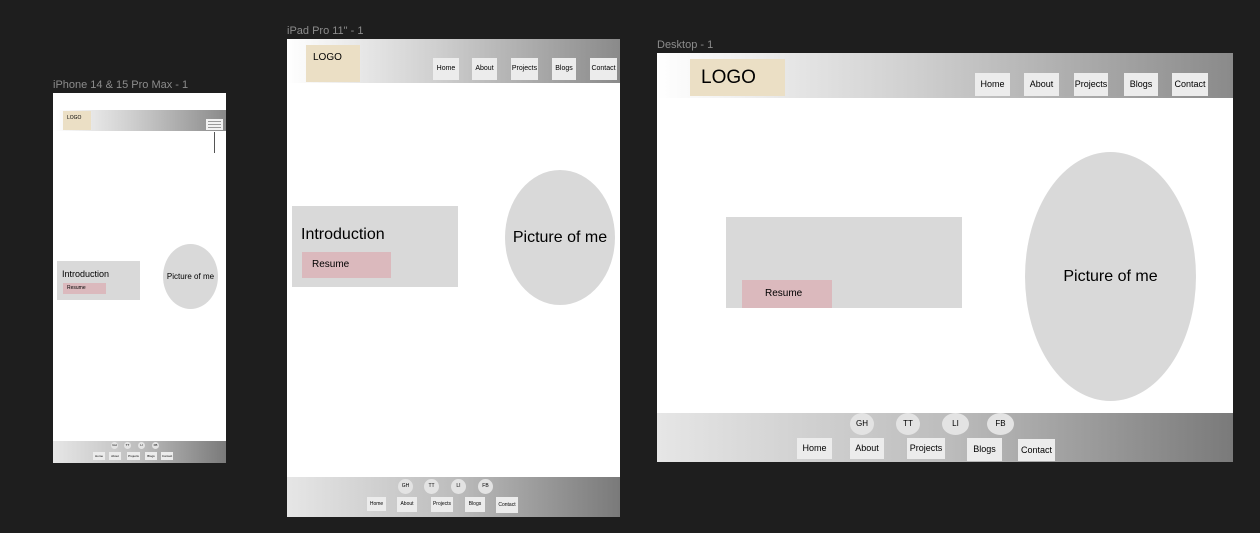  Describe the element at coordinates (1000, 424) in the screenshot. I see `desktop-social-fb: FB` at that location.